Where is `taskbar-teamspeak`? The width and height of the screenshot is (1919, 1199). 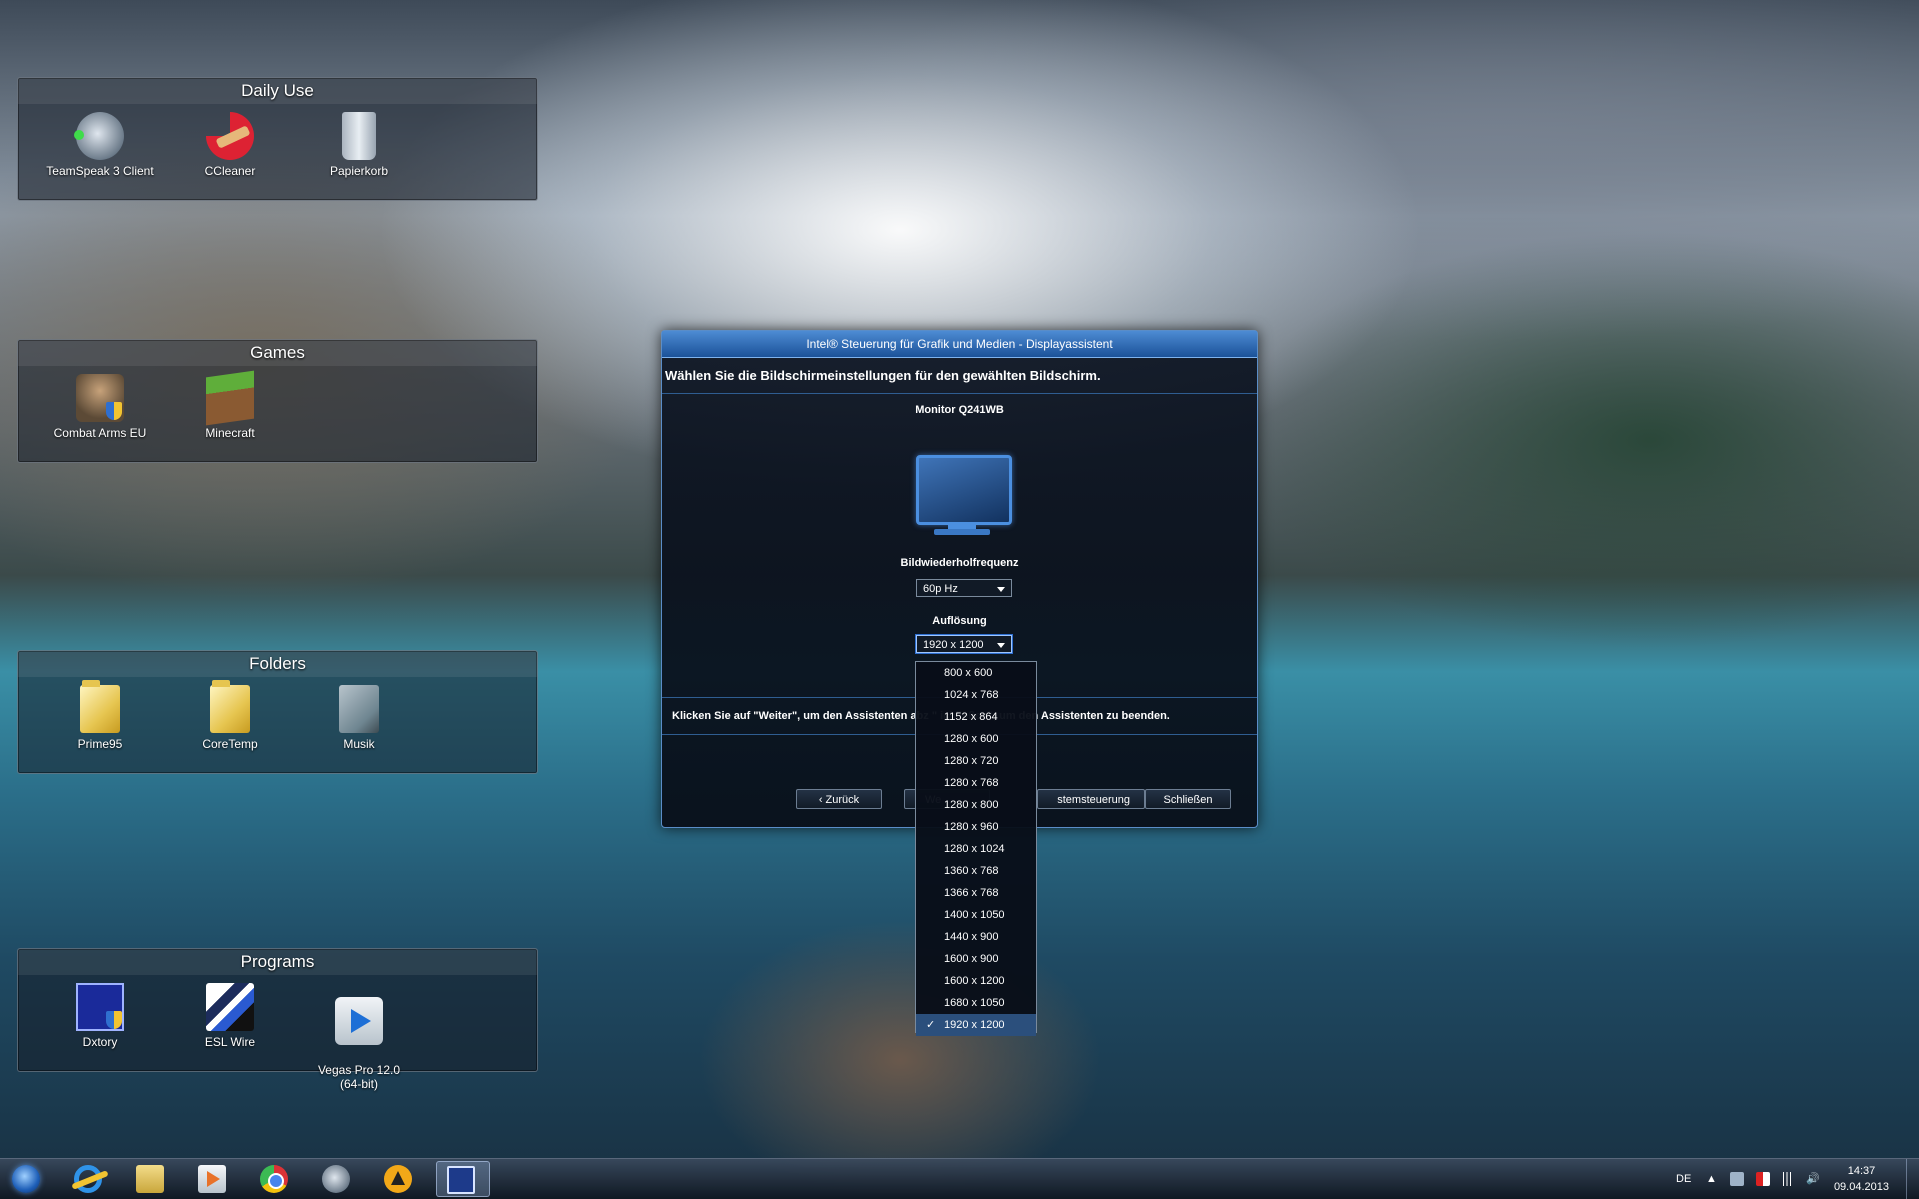
taskbar-teamspeak is located at coordinates (336, 1179).